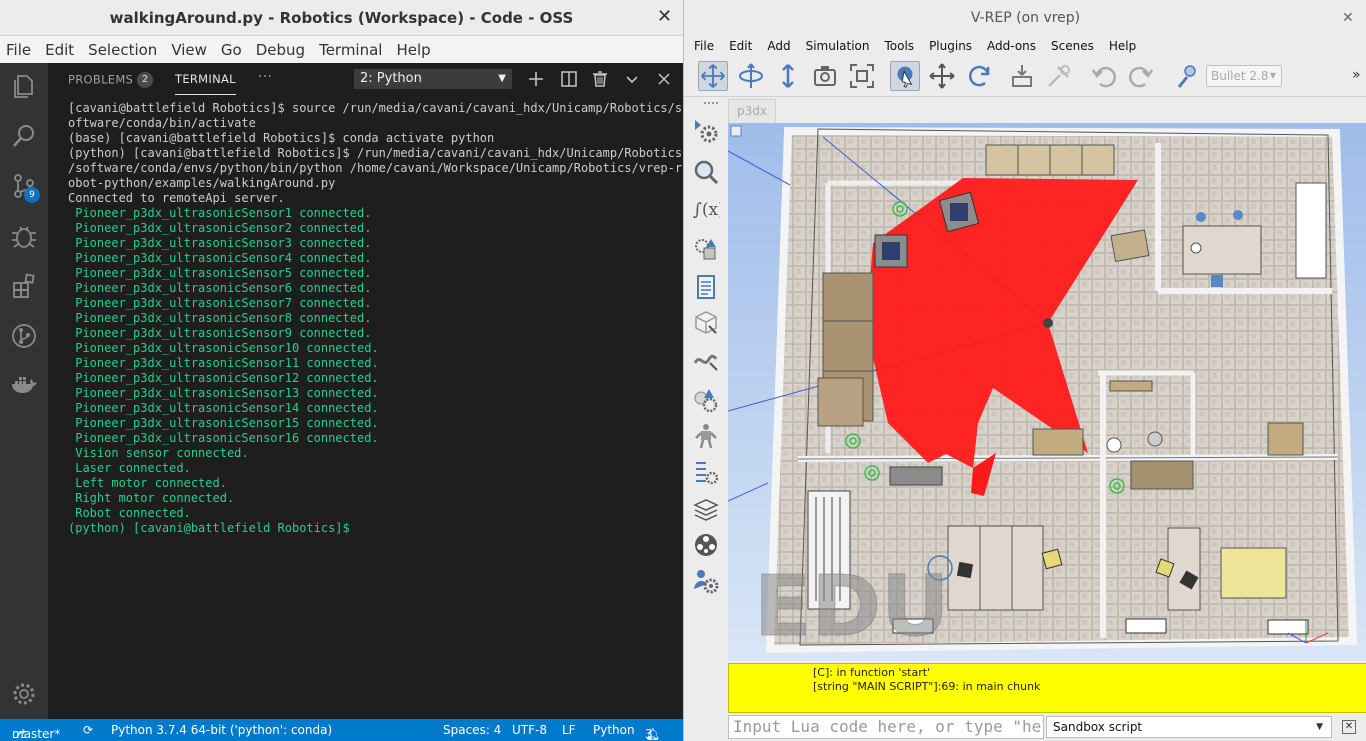 This screenshot has height=741, width=1366. I want to click on redo-icon, so click(1141, 76).